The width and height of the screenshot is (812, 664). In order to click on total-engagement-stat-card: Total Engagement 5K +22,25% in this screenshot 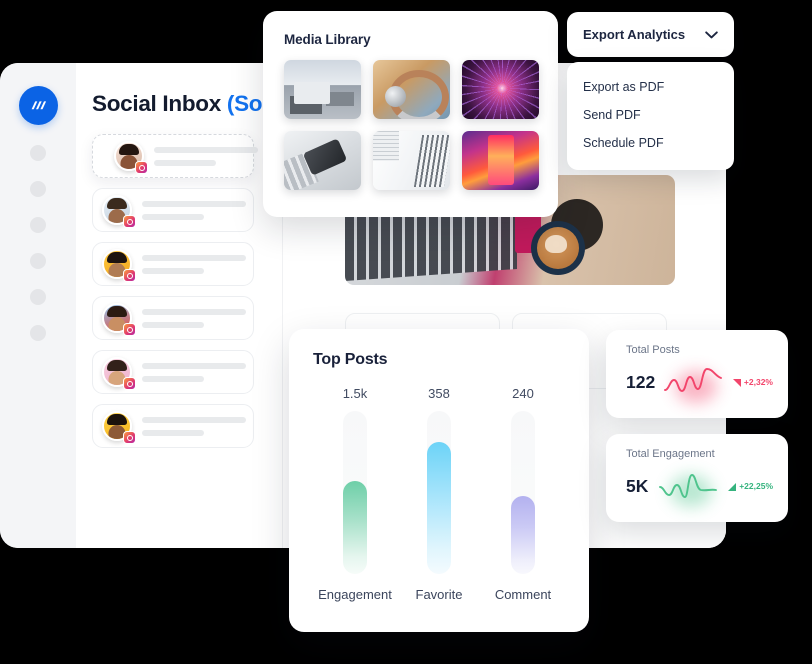, I will do `click(697, 478)`.